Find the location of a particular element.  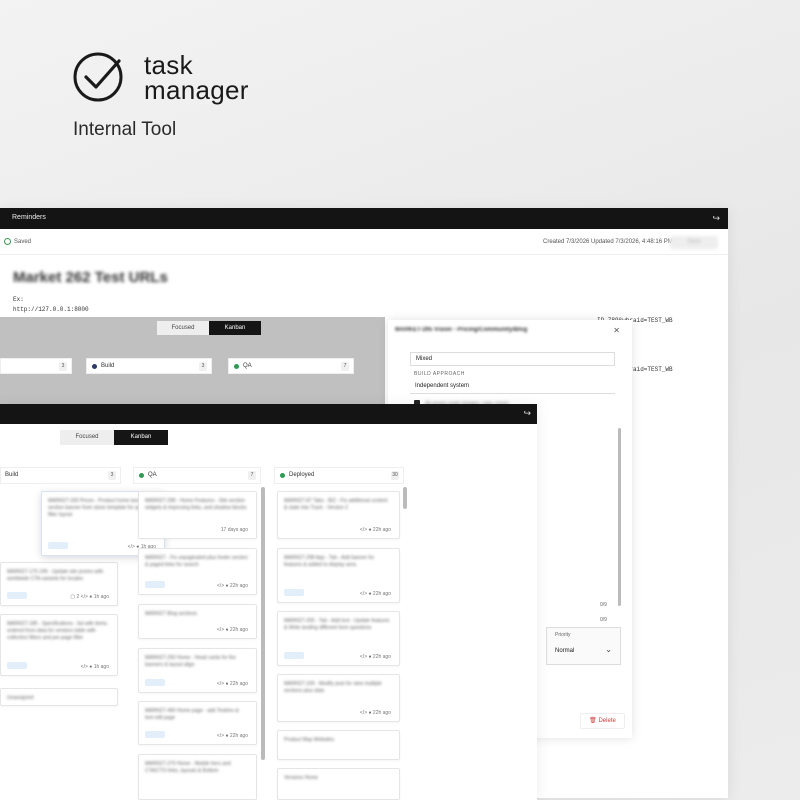

type-field: Mixed is located at coordinates (512, 359).